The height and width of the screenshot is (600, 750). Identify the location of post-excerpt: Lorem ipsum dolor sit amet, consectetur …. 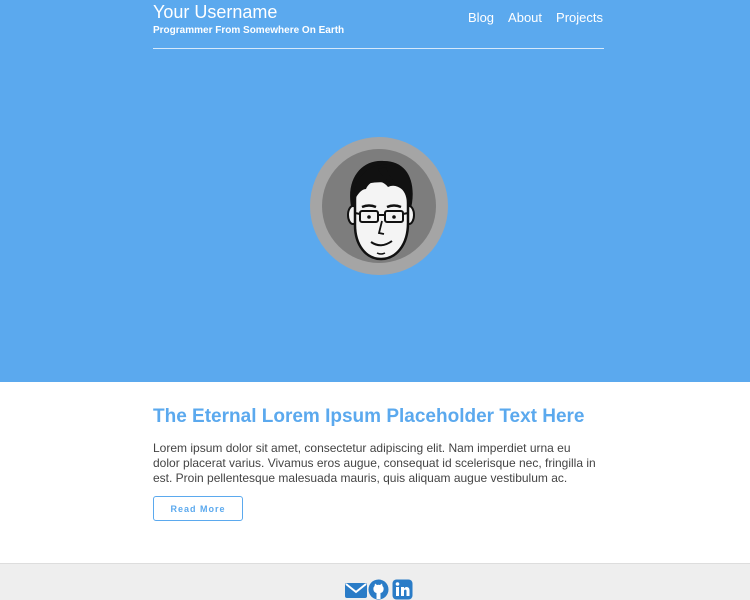
(374, 463).